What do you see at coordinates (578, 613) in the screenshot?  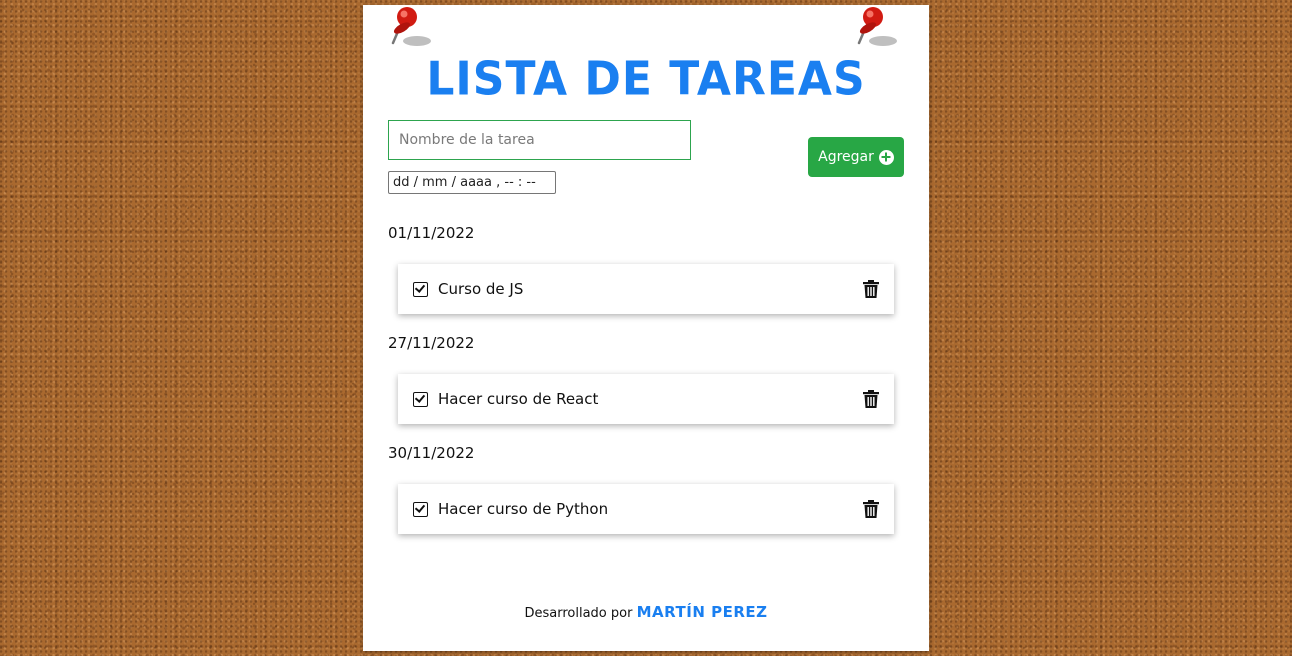 I see `footer-prefix: Desarrollado por` at bounding box center [578, 613].